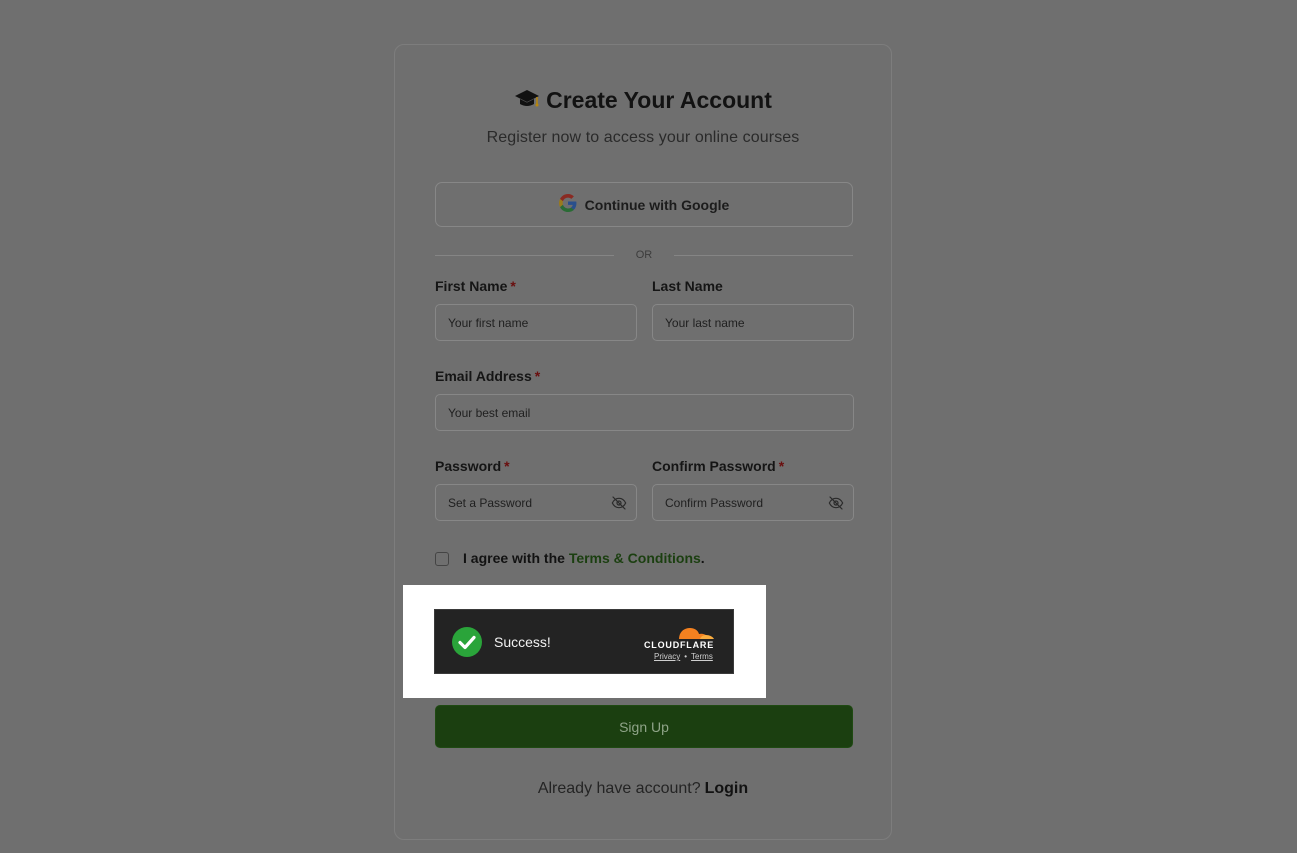  I want to click on google-button-label: Continue with Google, so click(657, 204).